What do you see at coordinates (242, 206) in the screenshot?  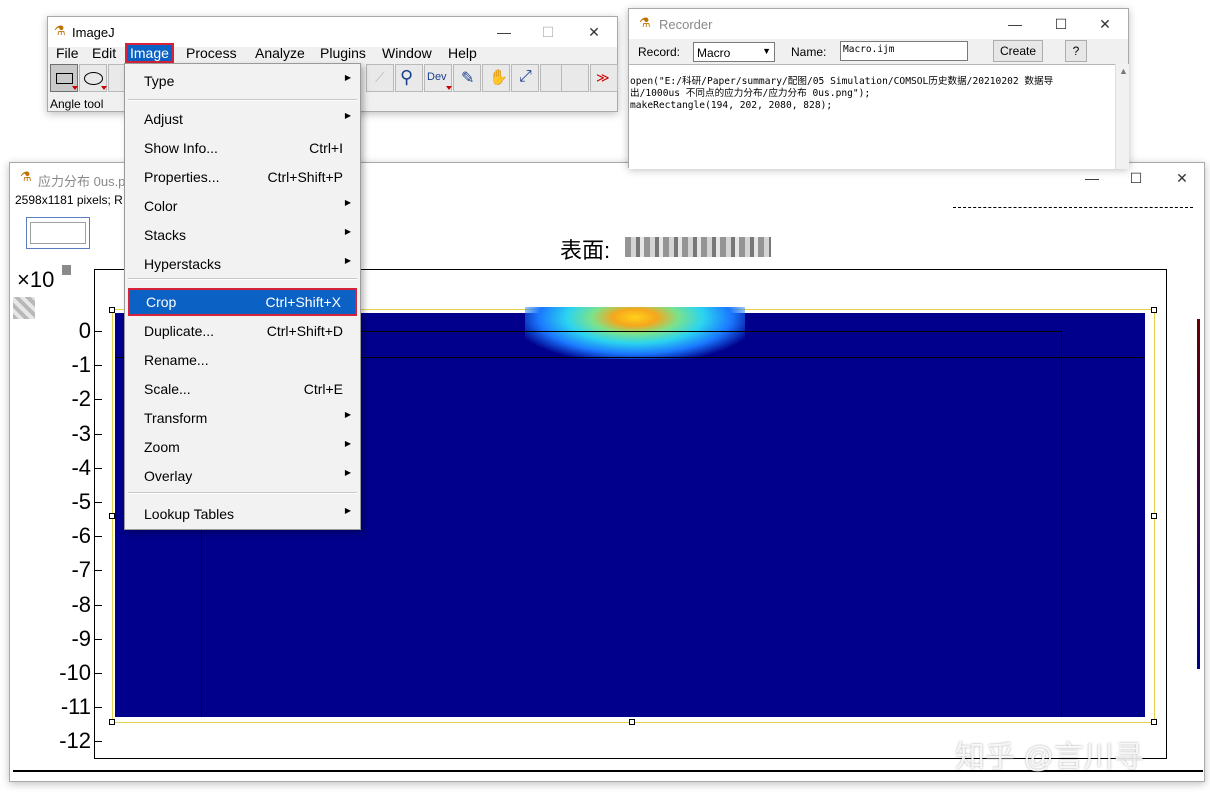 I see `menu-item-color: Color ▶` at bounding box center [242, 206].